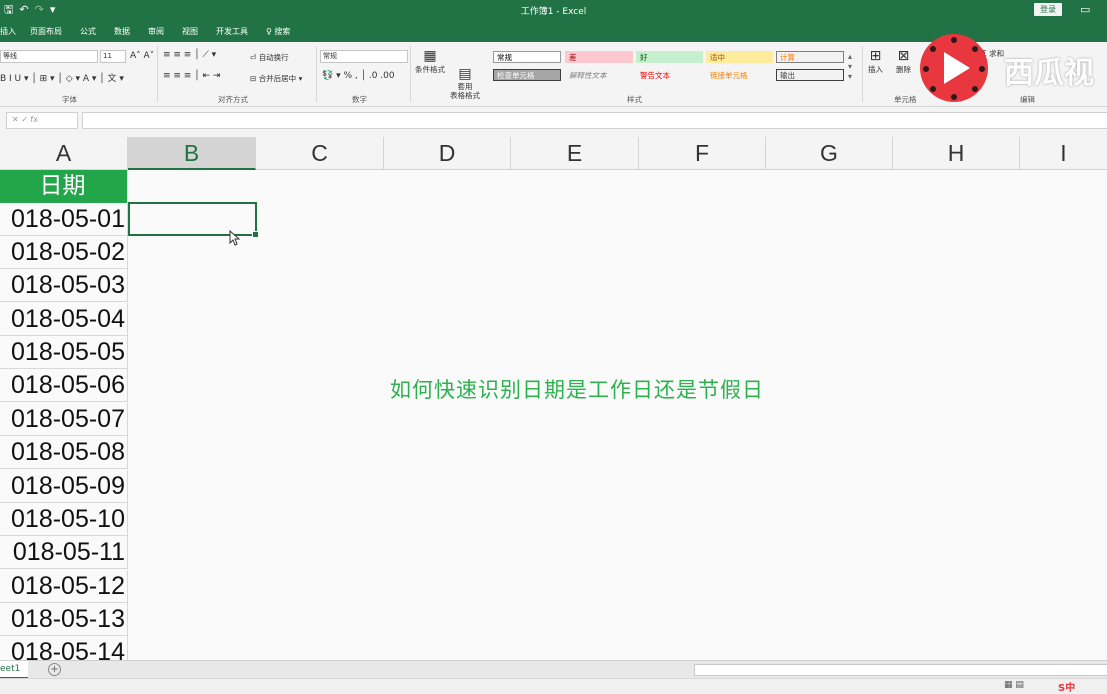 The image size is (1107, 694). What do you see at coordinates (62, 77) in the screenshot?
I see `bold-italic-underline-icons: B I U ▾ │ ⊞ ▾ │ ◇ ▾ A ▾ │ 文 ▾` at bounding box center [62, 77].